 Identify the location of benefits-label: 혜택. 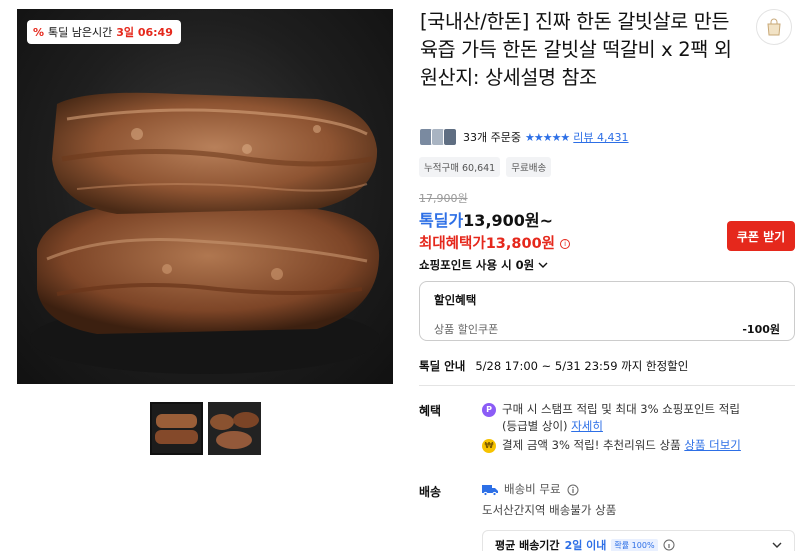
(430, 411).